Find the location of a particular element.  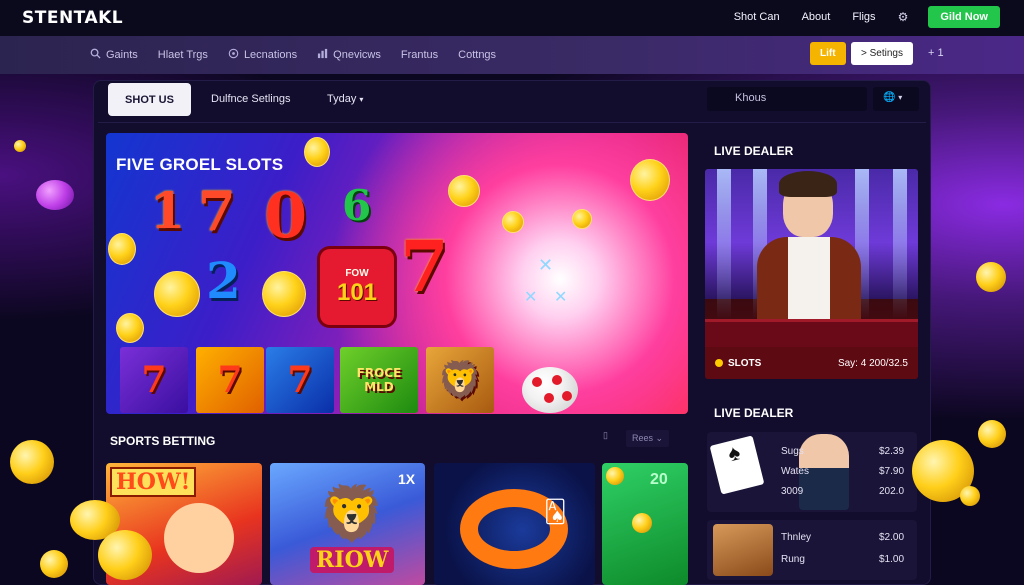

sports-filter-label: Rees is located at coordinates (643, 438).